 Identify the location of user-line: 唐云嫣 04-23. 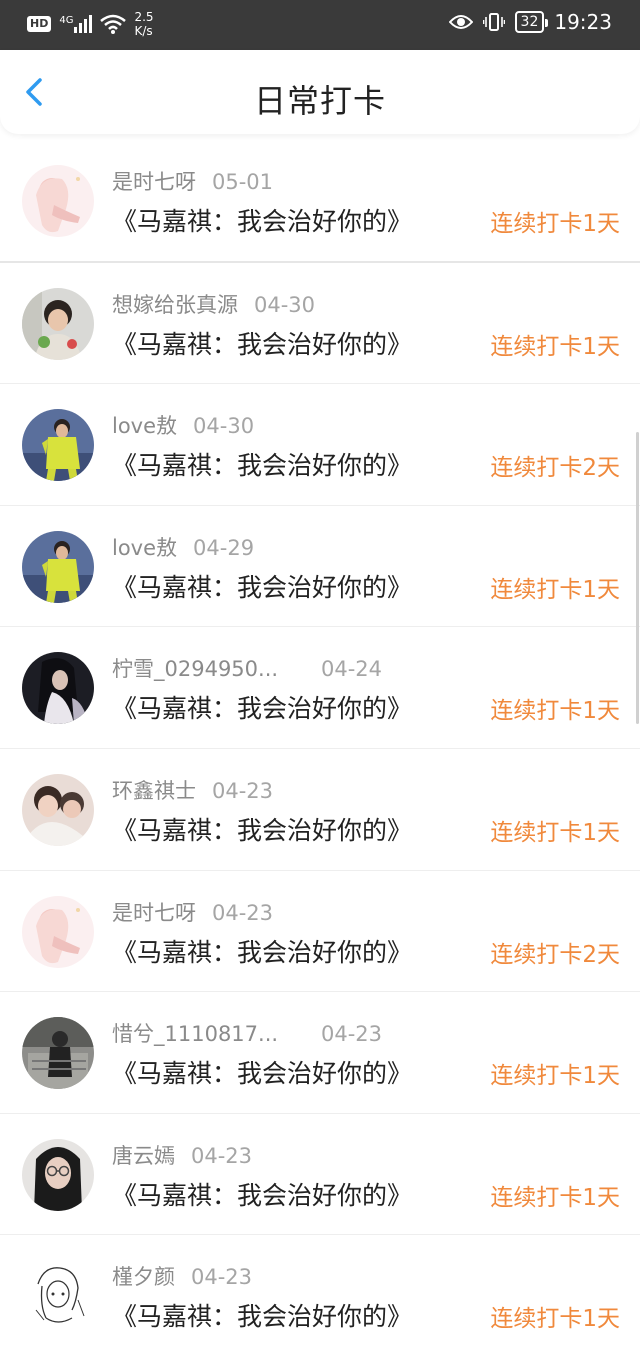
(182, 1155).